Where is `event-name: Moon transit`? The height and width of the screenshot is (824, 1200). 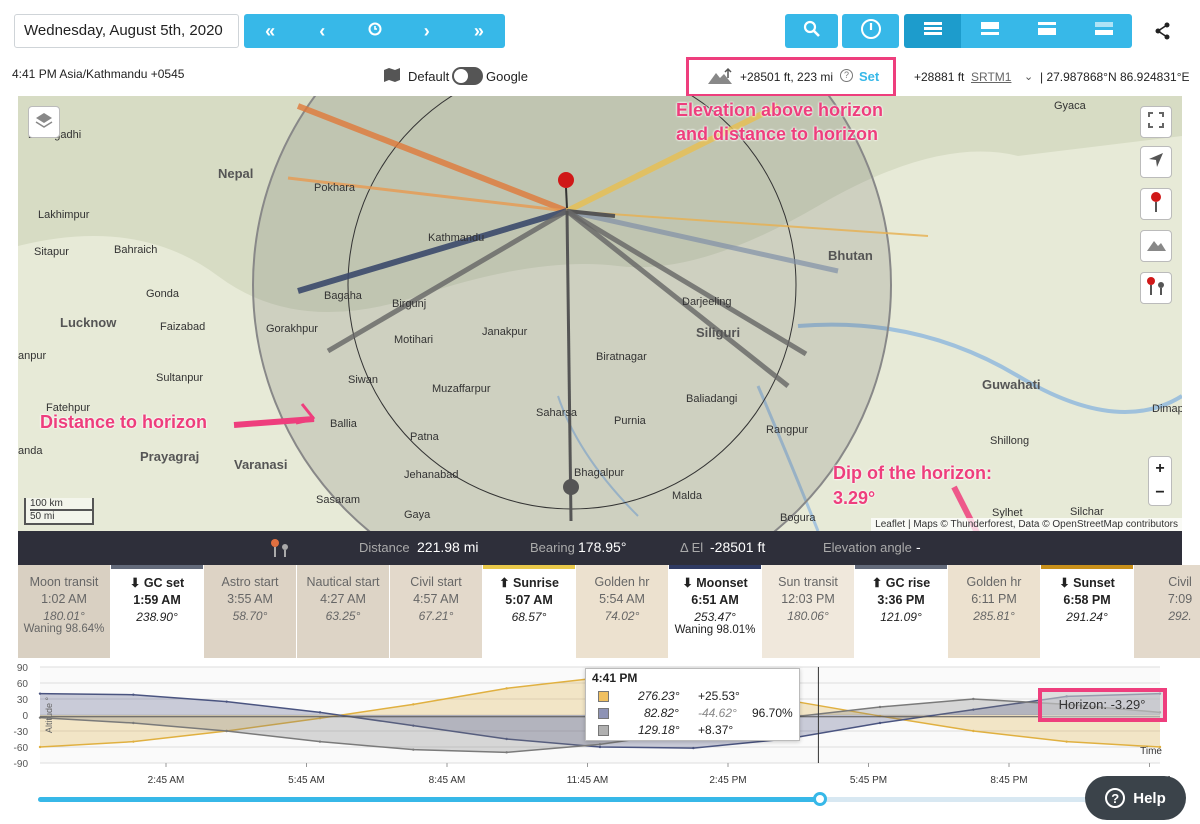
event-name: Moon transit is located at coordinates (64, 582).